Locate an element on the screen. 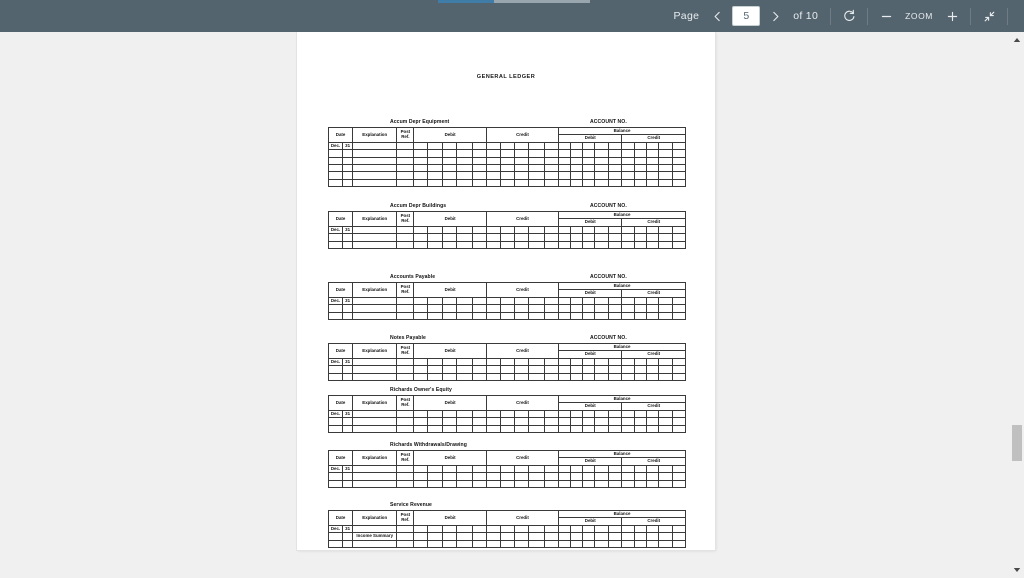 This screenshot has height=578, width=1024. col-header-balance: Balance is located at coordinates (622, 454).